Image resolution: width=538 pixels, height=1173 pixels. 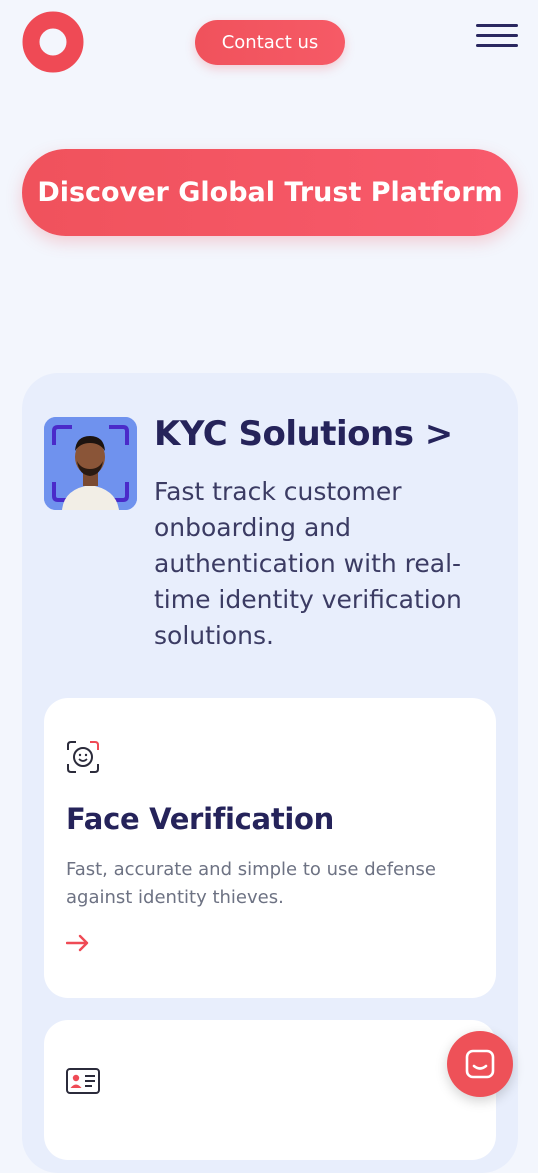 I want to click on chat-button, so click(x=480, y=1064).